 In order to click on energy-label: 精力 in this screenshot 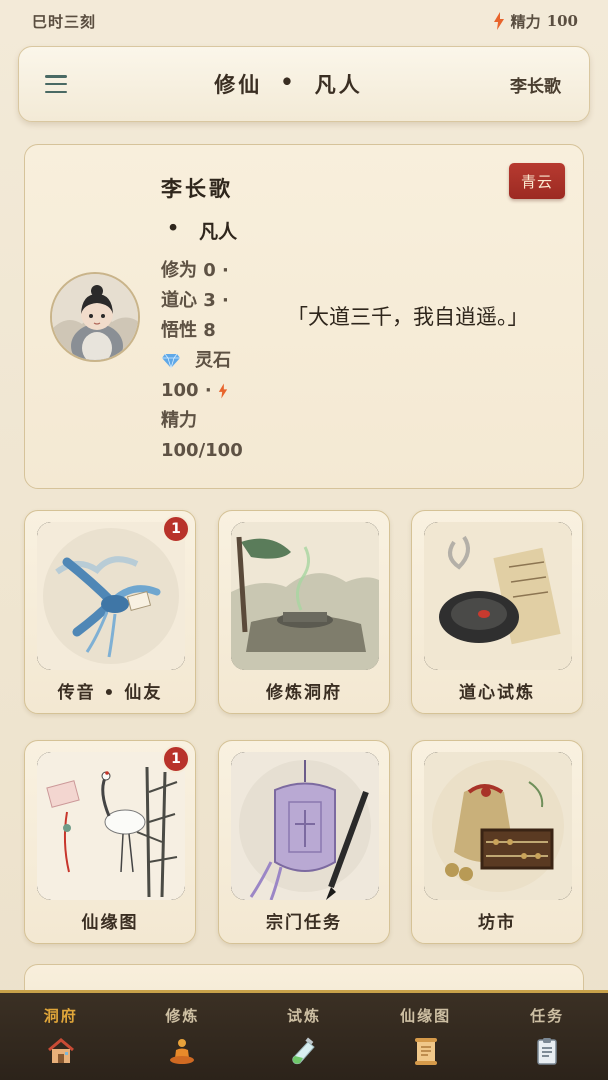, I will do `click(525, 21)`.